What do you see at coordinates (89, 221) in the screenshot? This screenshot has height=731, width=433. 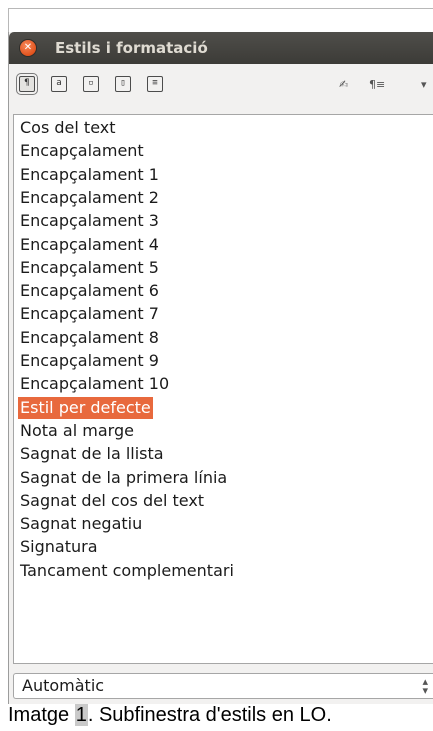 I see `list-item: Encapçalament 3` at bounding box center [89, 221].